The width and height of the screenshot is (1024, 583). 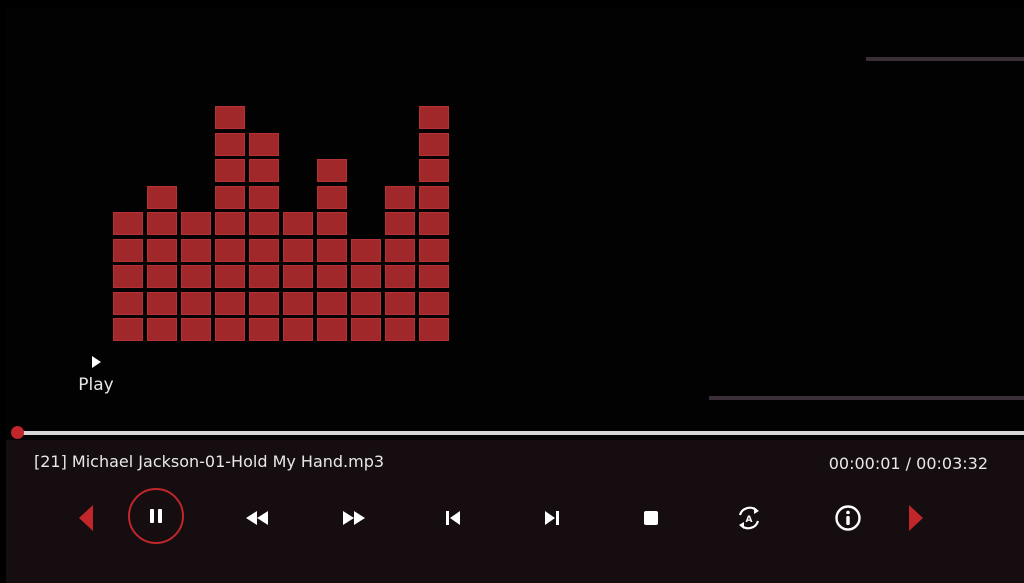 I want to click on triangle-right-icon, so click(x=916, y=518).